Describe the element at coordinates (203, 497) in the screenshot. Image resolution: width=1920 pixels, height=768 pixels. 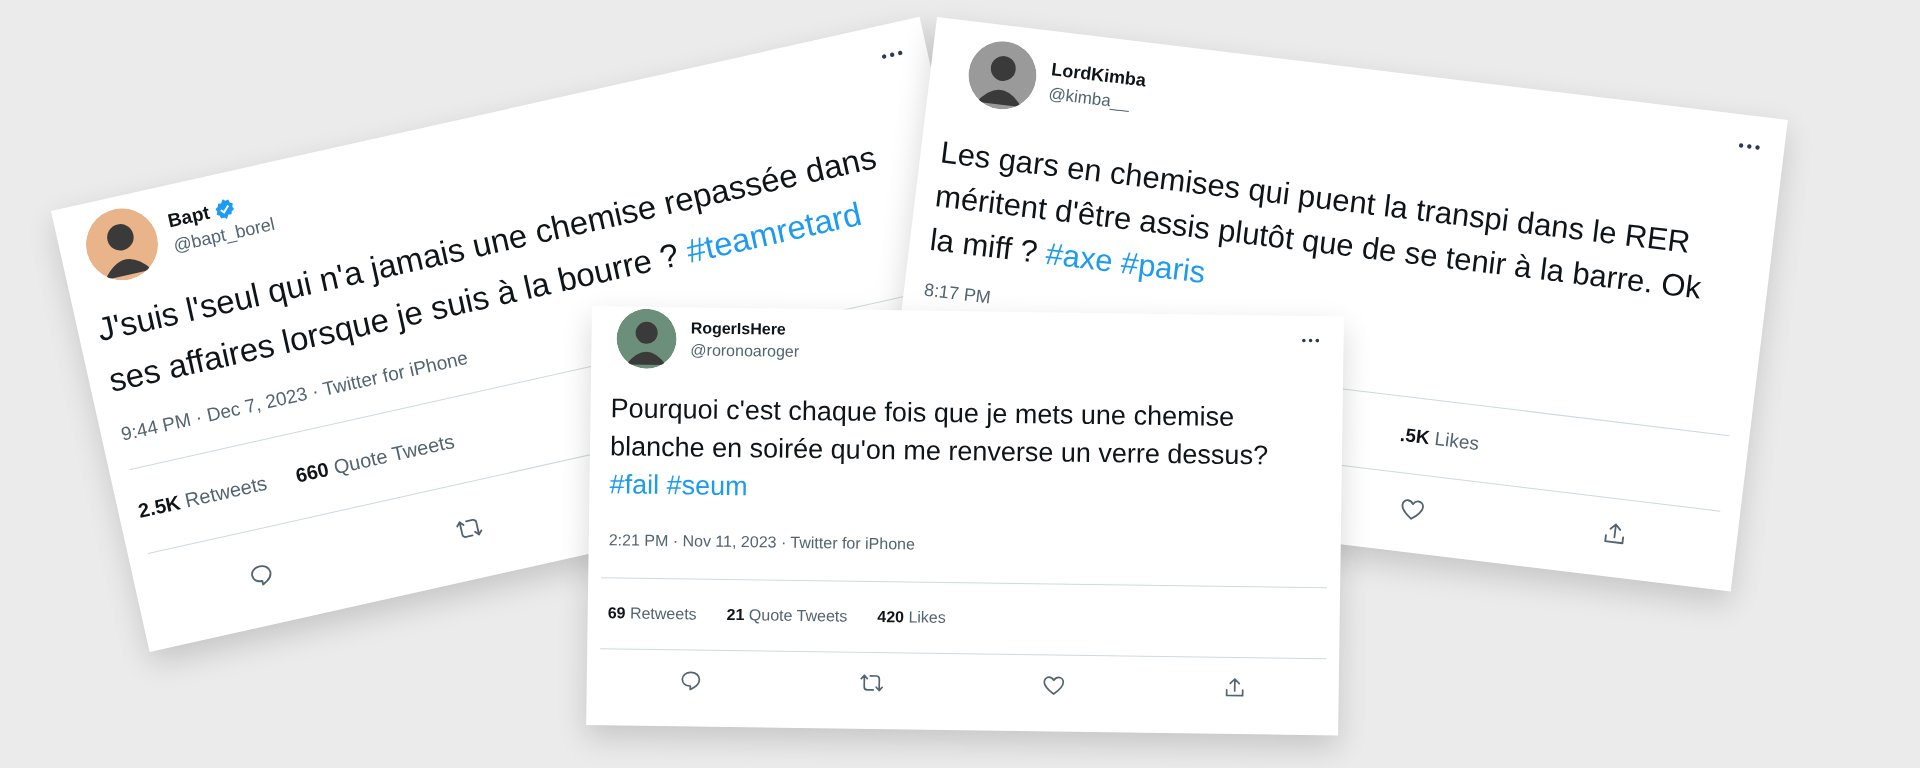
I see `stat-link: 2.5K Retweets` at that location.